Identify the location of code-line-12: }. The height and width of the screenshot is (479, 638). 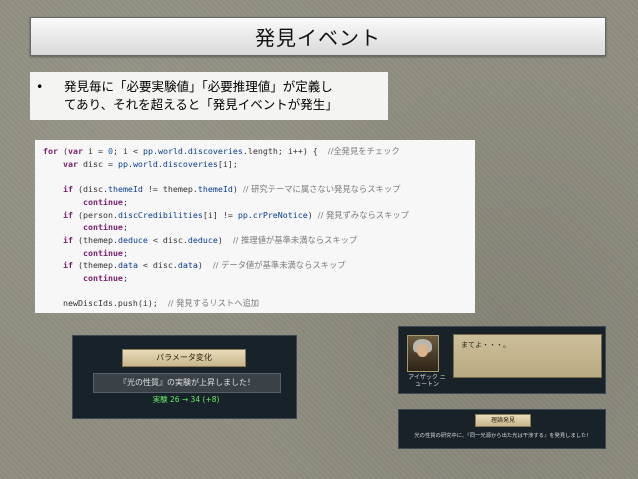
(259, 311).